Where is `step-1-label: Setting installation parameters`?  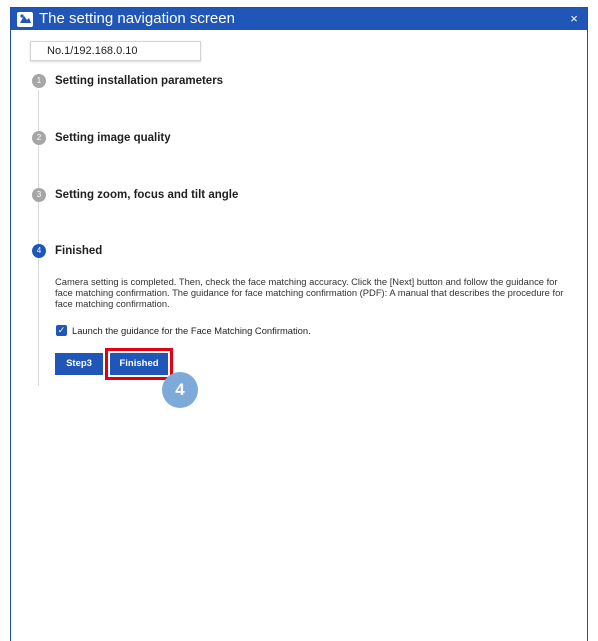
step-1-label: Setting installation parameters is located at coordinates (139, 81).